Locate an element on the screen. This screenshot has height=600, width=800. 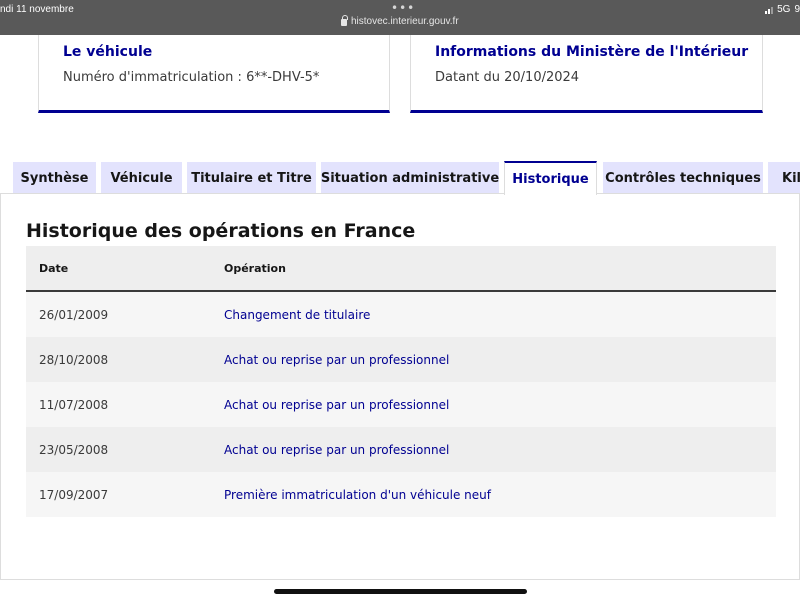
column-header-date: Date is located at coordinates (54, 268).